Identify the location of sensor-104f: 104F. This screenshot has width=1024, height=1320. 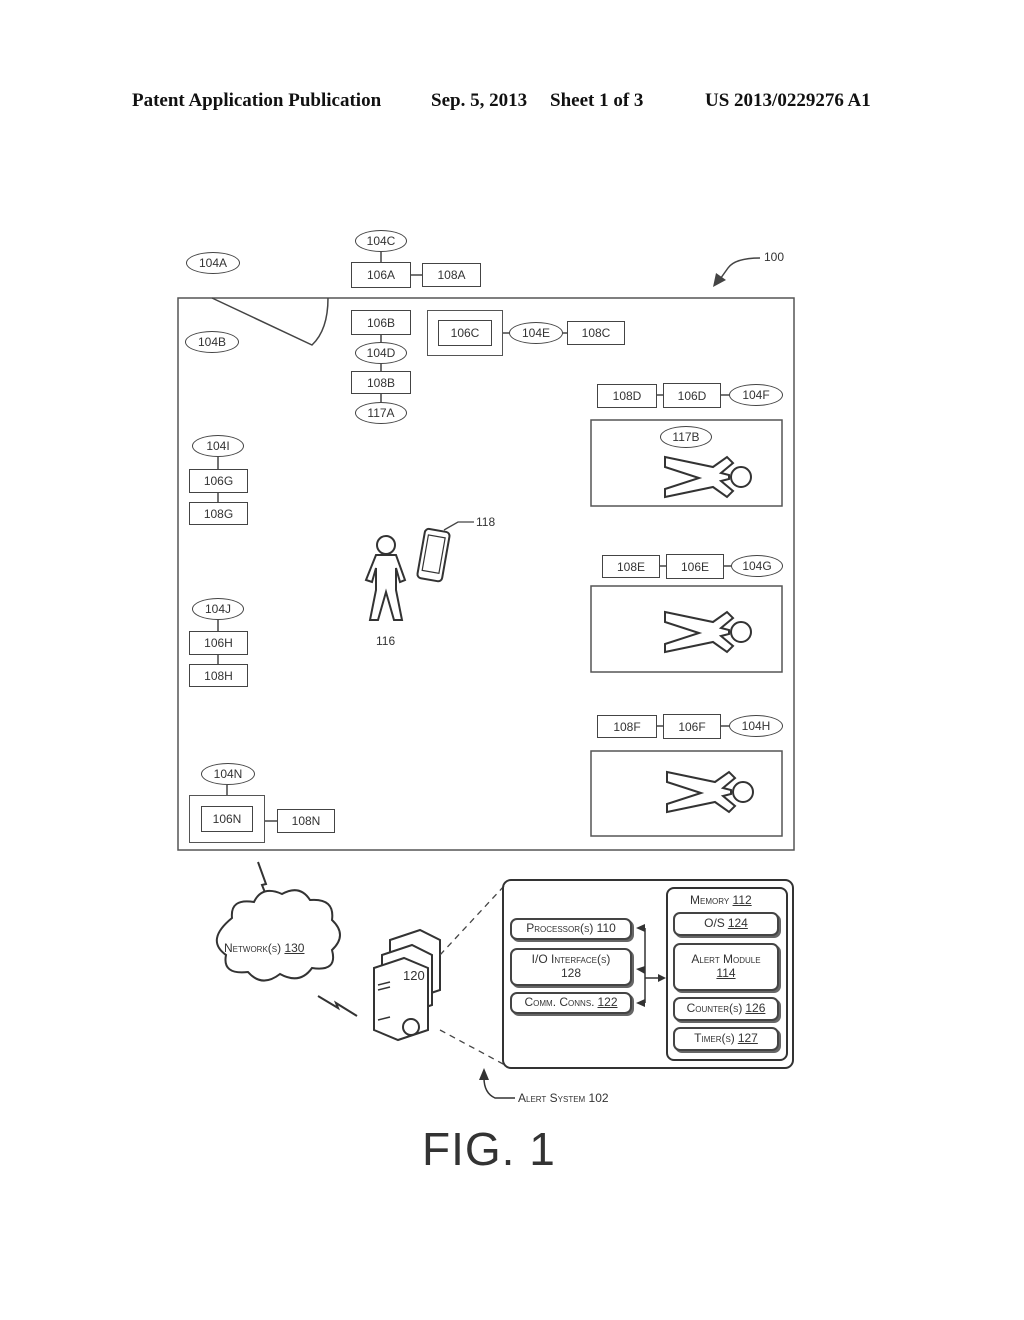
(756, 395).